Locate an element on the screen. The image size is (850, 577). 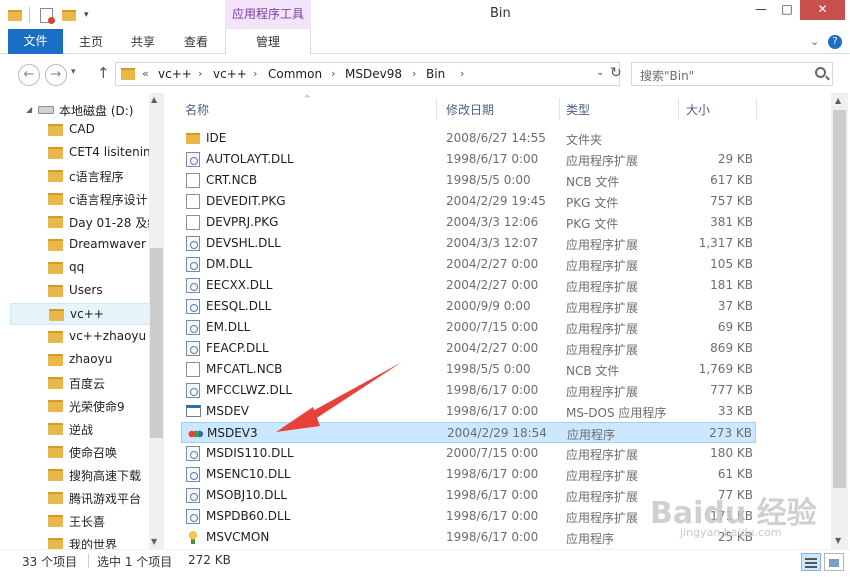
details-view-button is located at coordinates (811, 562).